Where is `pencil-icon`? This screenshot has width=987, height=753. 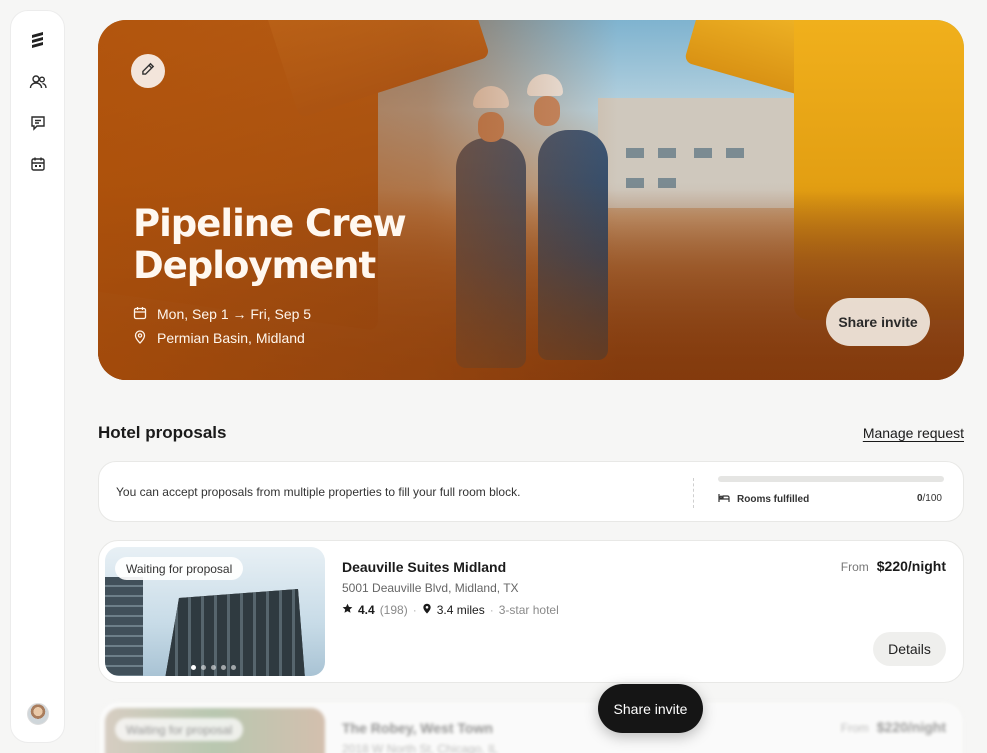 pencil-icon is located at coordinates (148, 71).